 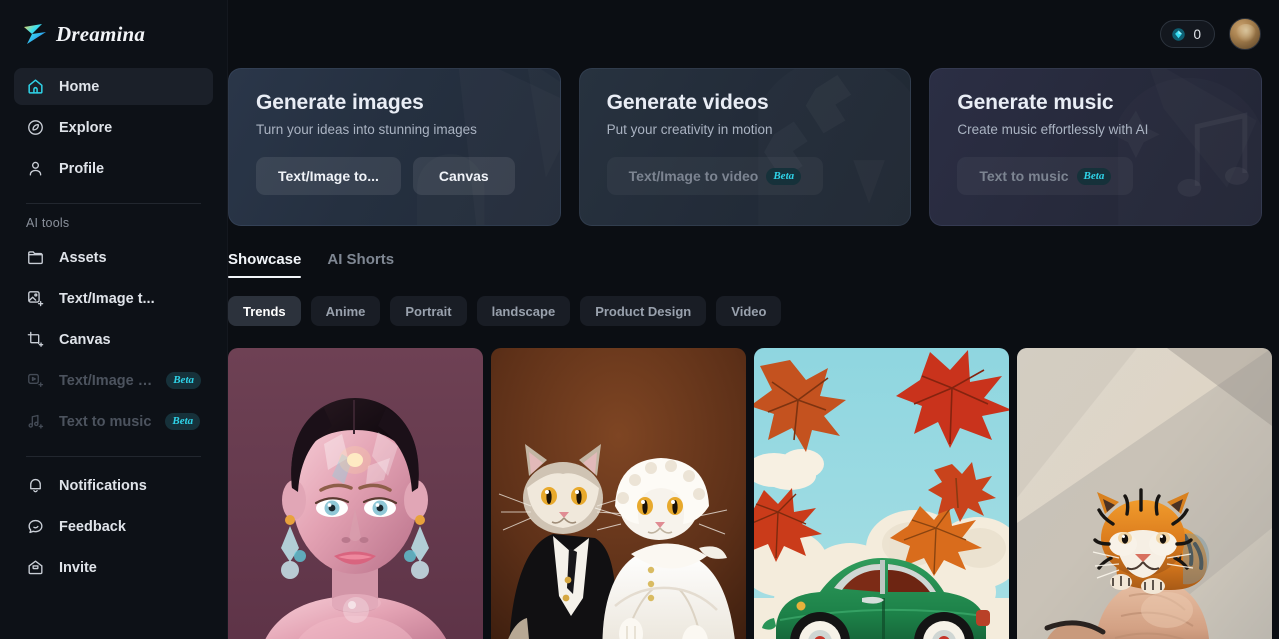 I want to click on wedding-cats-image, so click(x=618, y=493).